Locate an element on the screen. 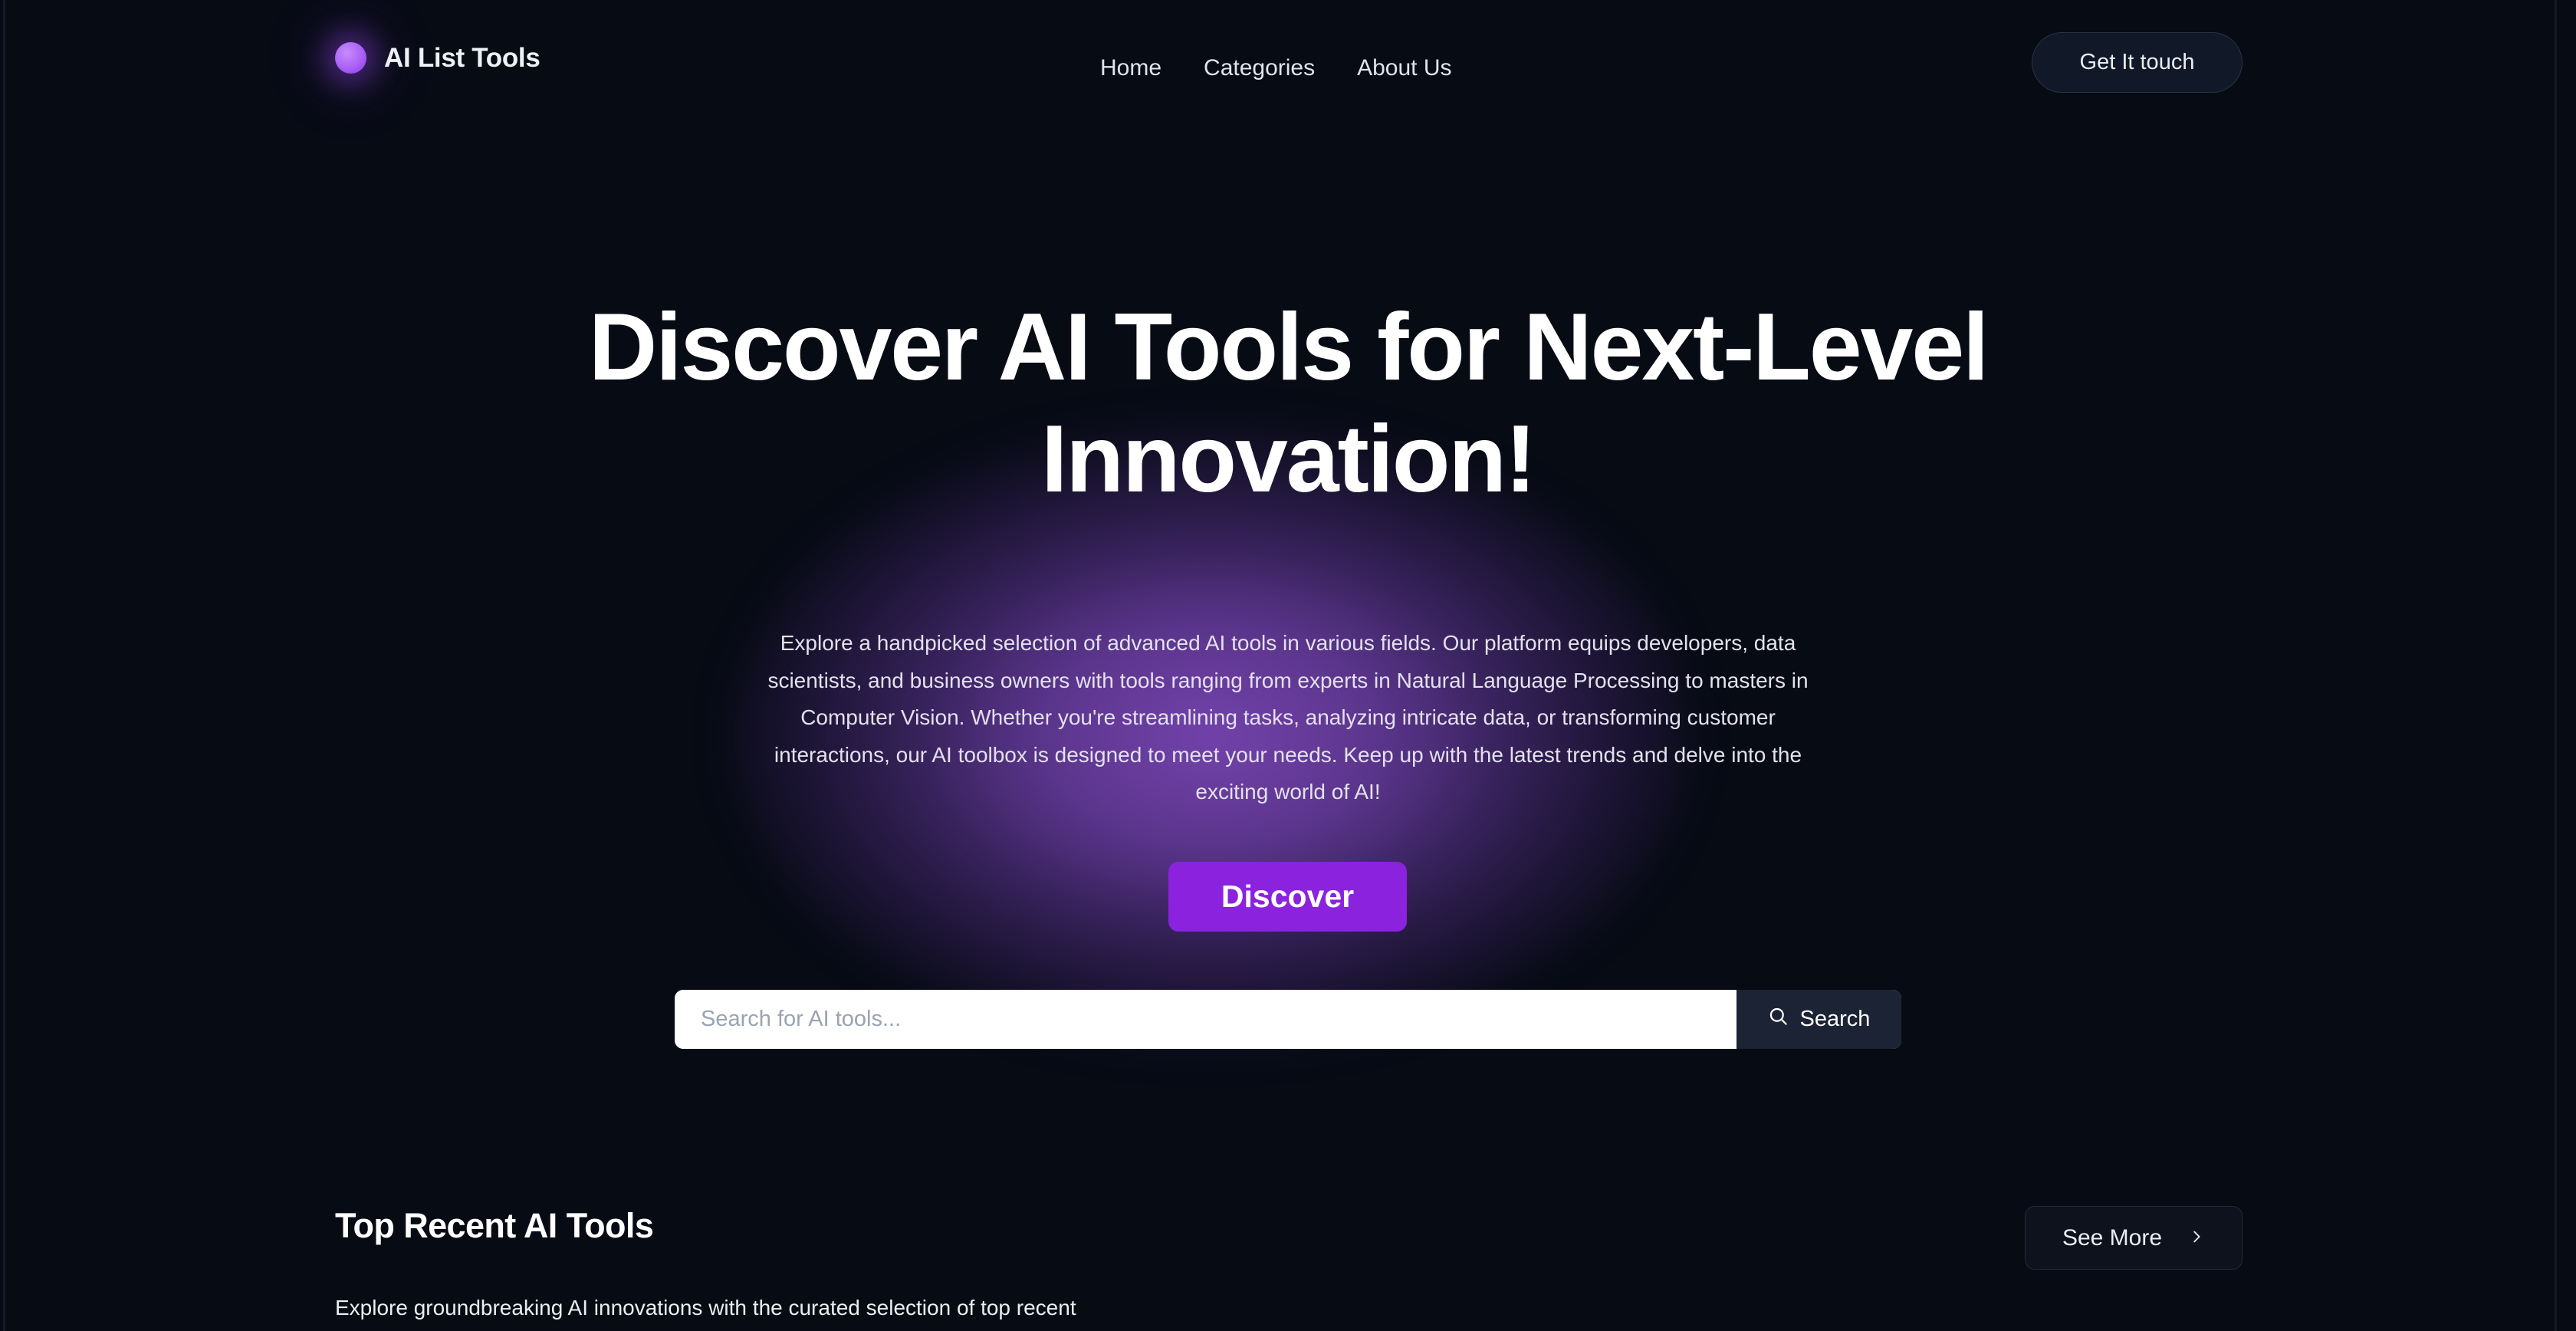 This screenshot has width=2576, height=1331. main-navigation: Home Categories About Us is located at coordinates (1276, 68).